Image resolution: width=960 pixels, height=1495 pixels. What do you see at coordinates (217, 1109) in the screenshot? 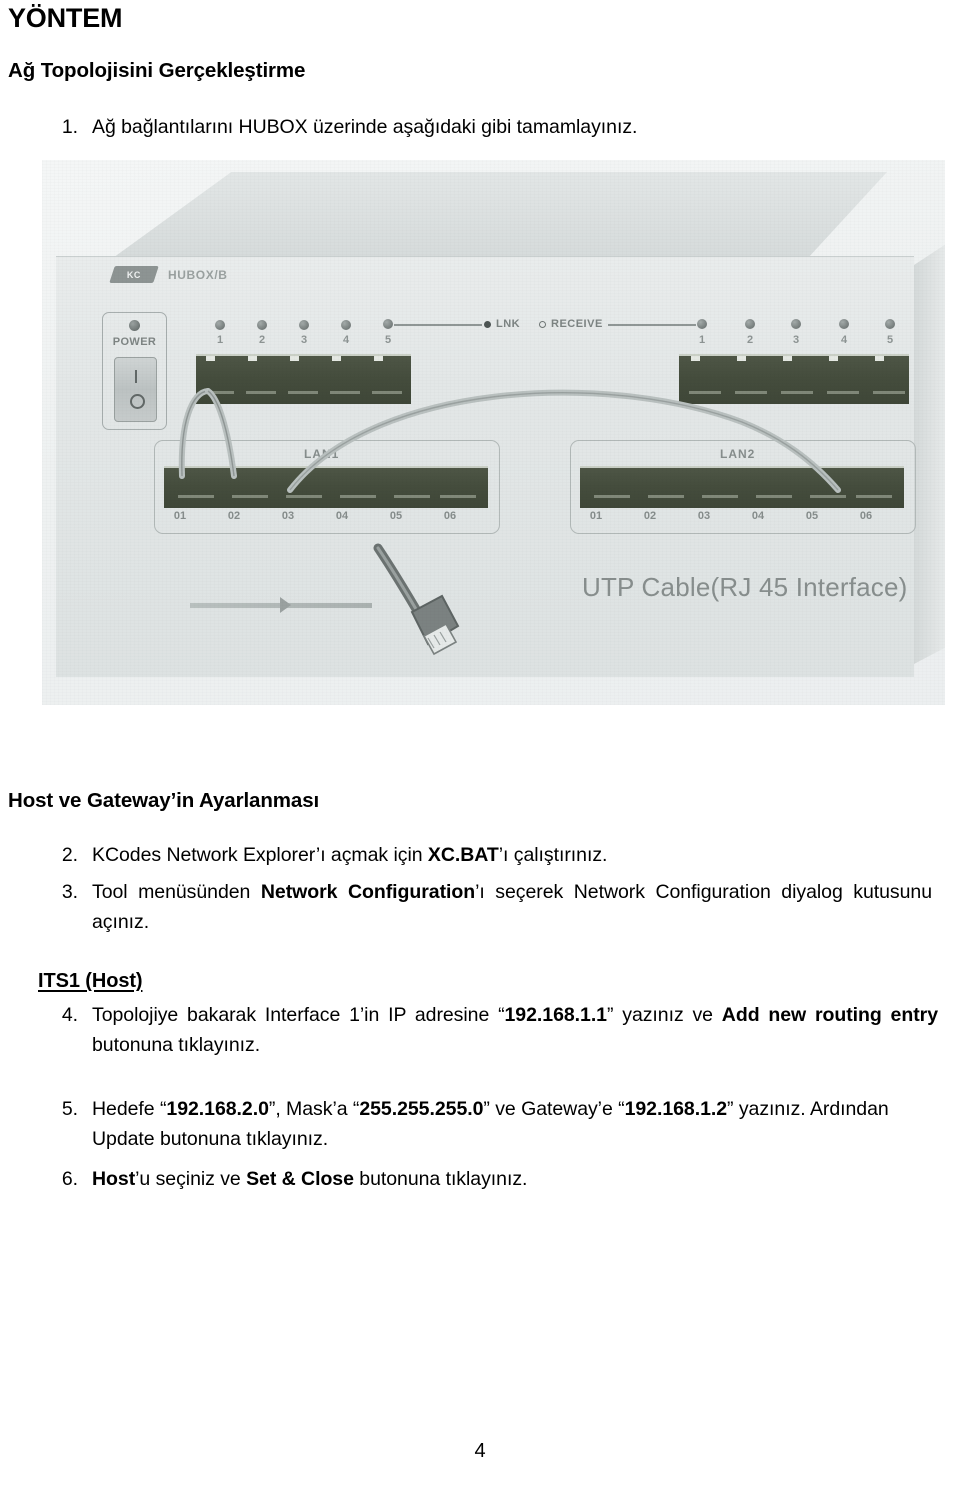
I see `list-item-5-bold-destination: 192.168.2.0` at bounding box center [217, 1109].